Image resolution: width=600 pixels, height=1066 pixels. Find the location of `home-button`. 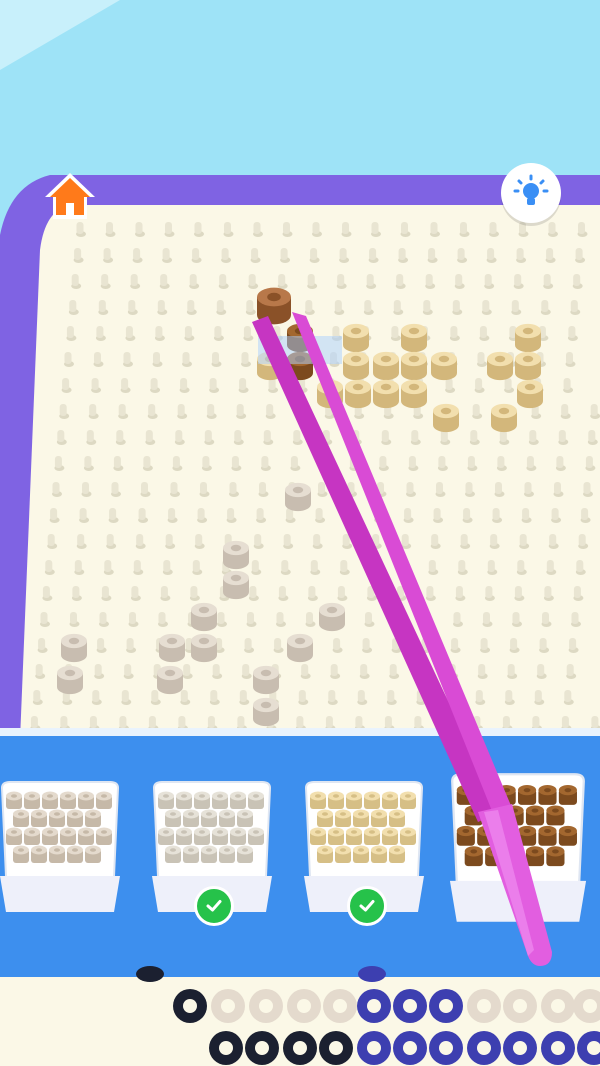

home-button is located at coordinates (70, 196).